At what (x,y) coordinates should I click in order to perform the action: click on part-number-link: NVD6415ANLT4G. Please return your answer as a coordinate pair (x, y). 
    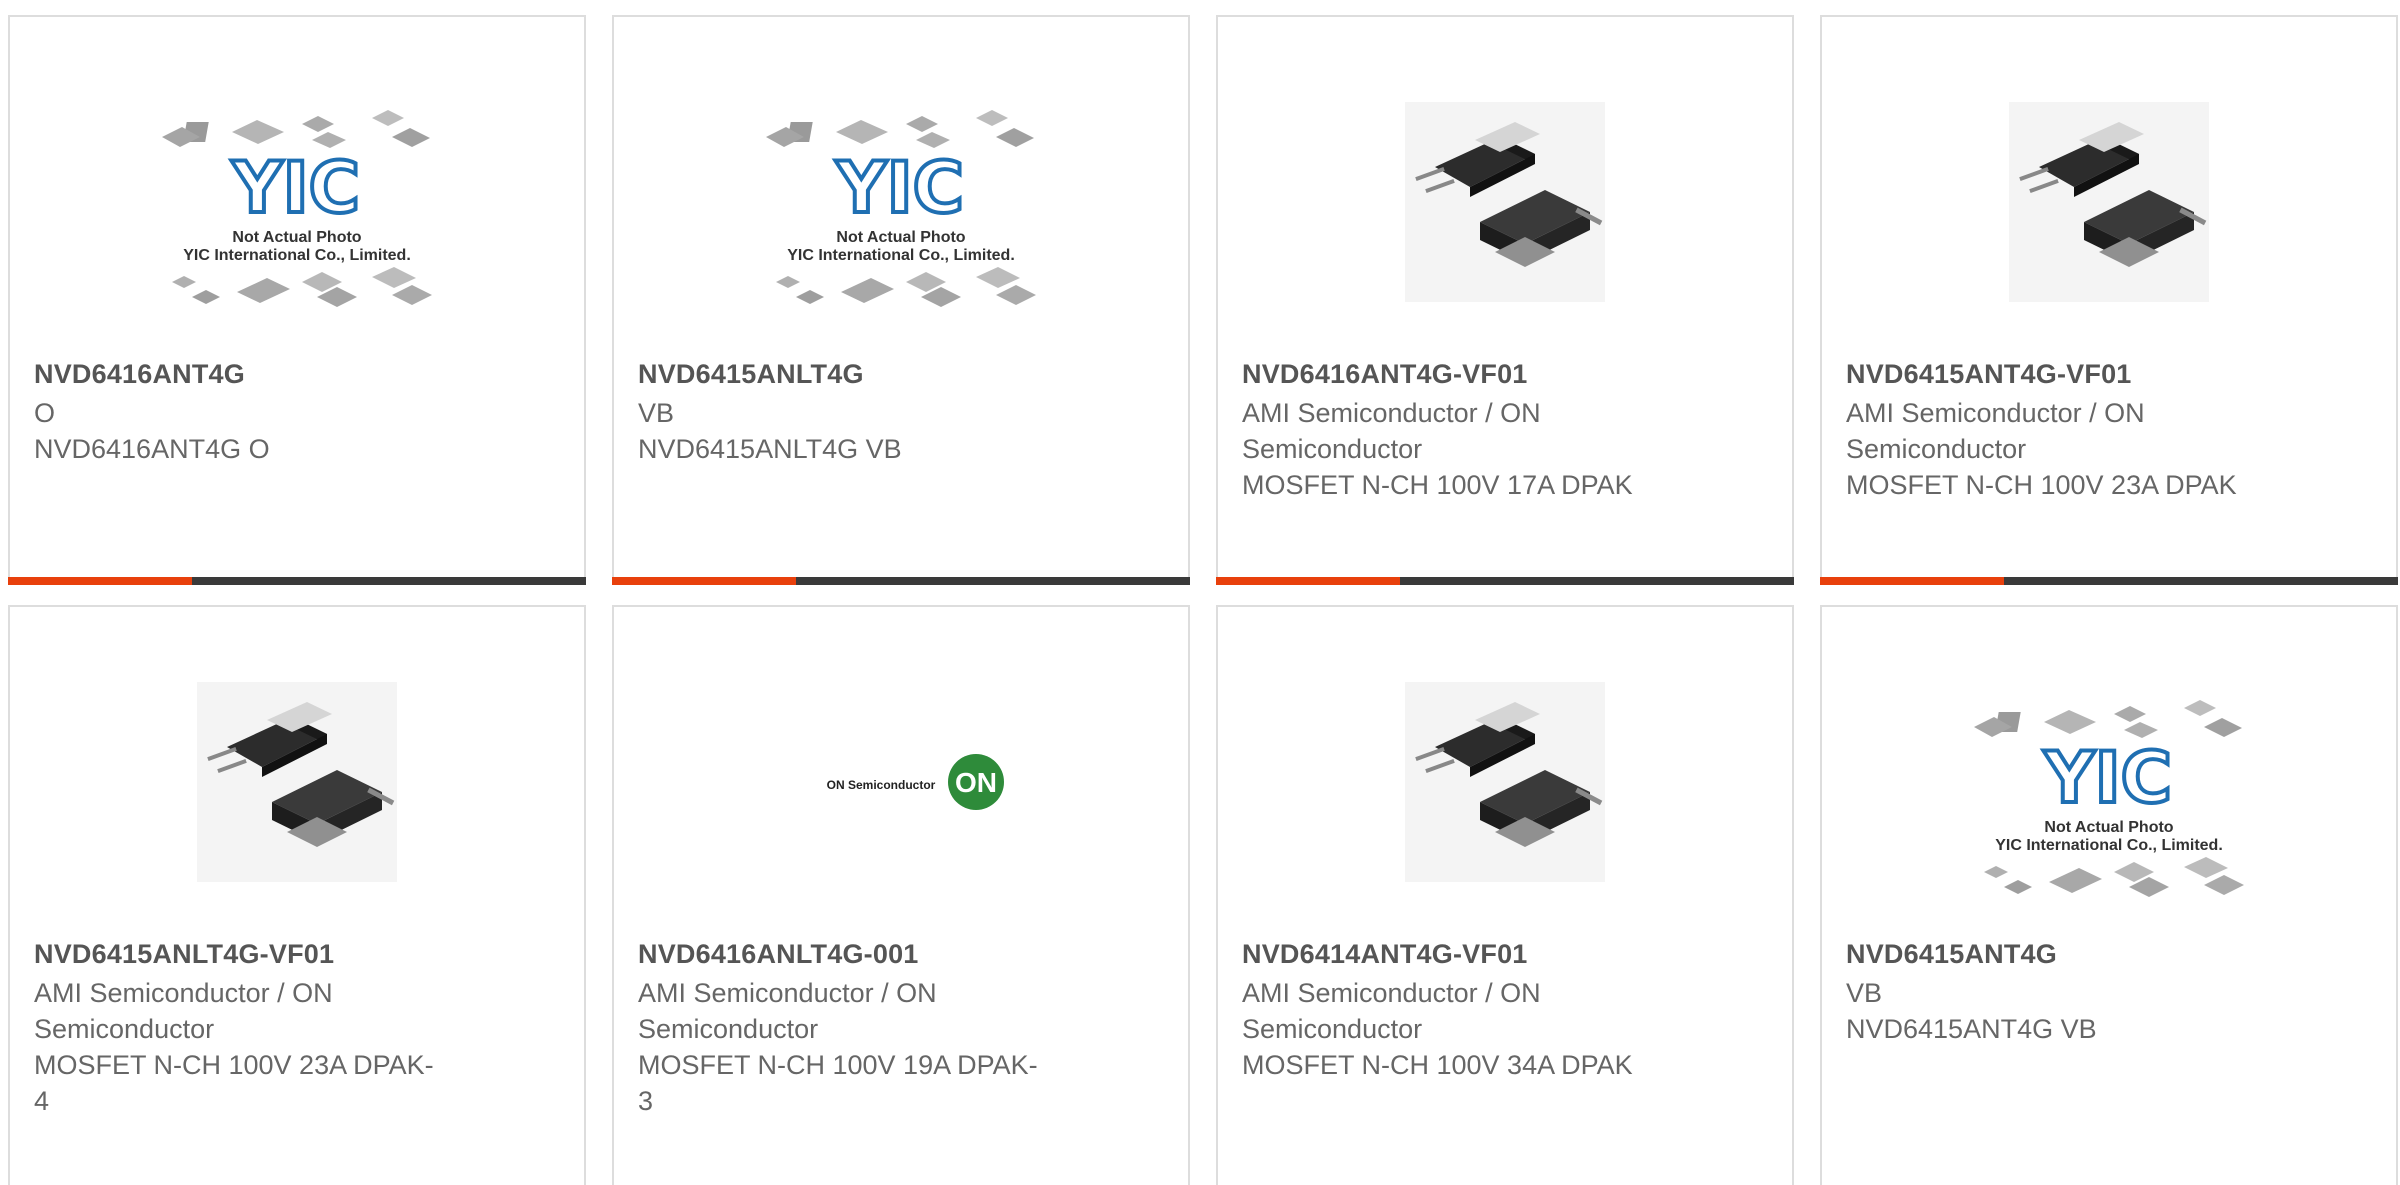
    Looking at the image, I should click on (751, 374).